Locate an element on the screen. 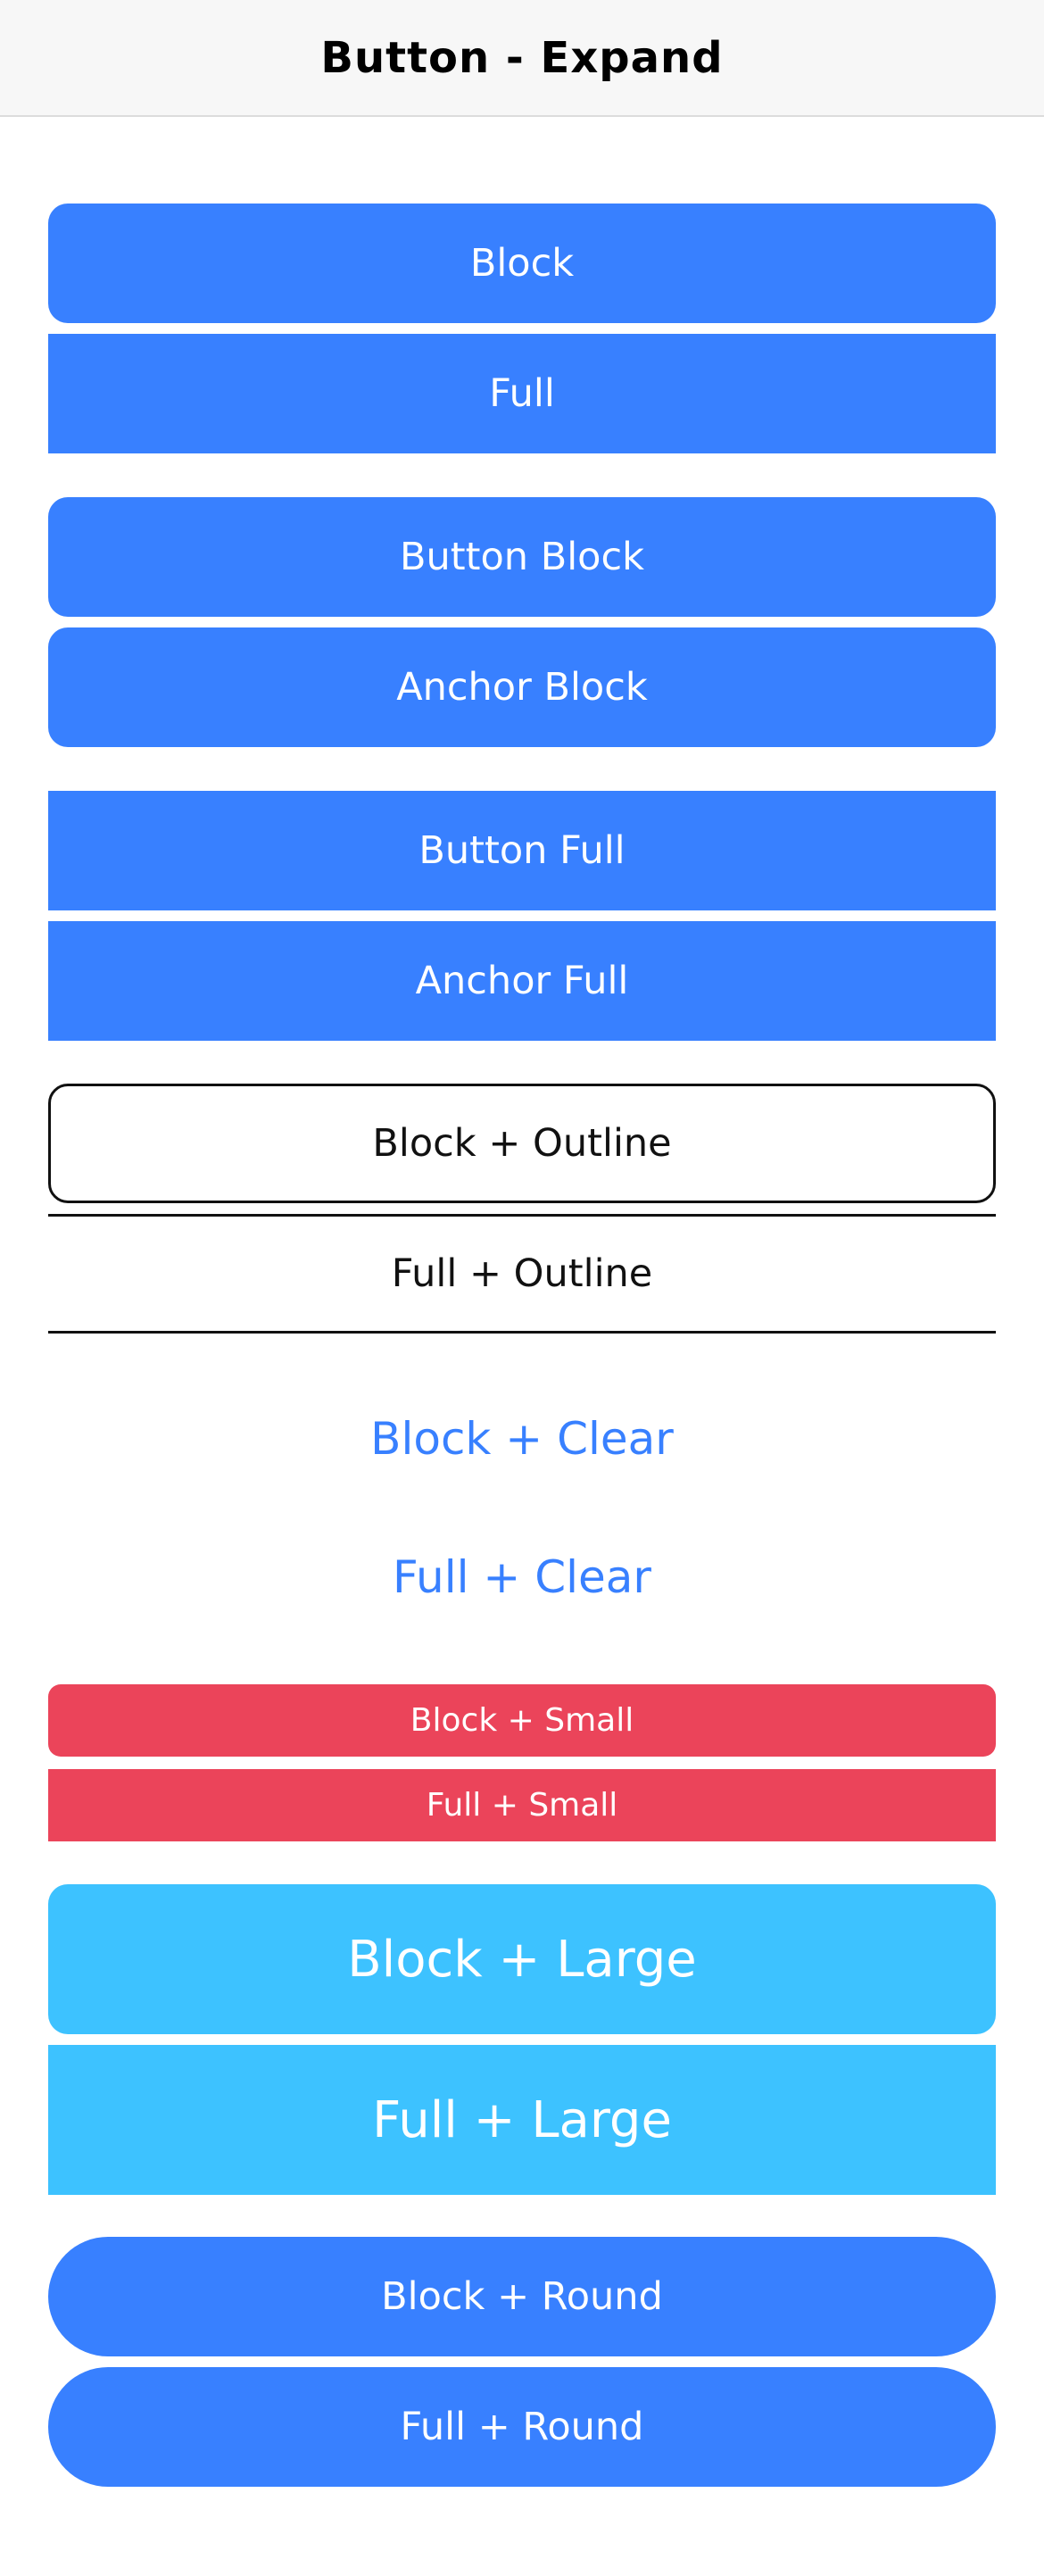  full-round-button: Full + Round is located at coordinates (522, 2427).